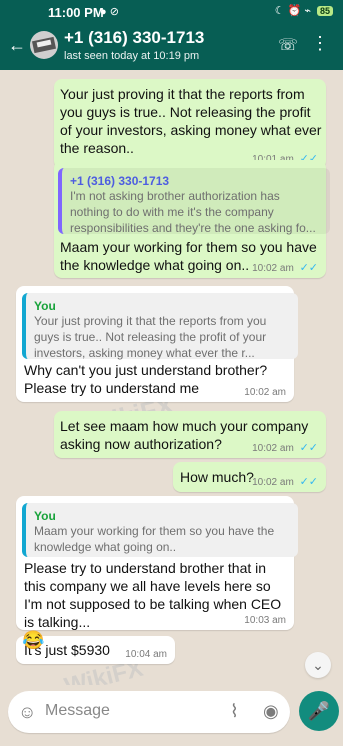  I want to click on scroll-down-button: ⌄, so click(318, 665).